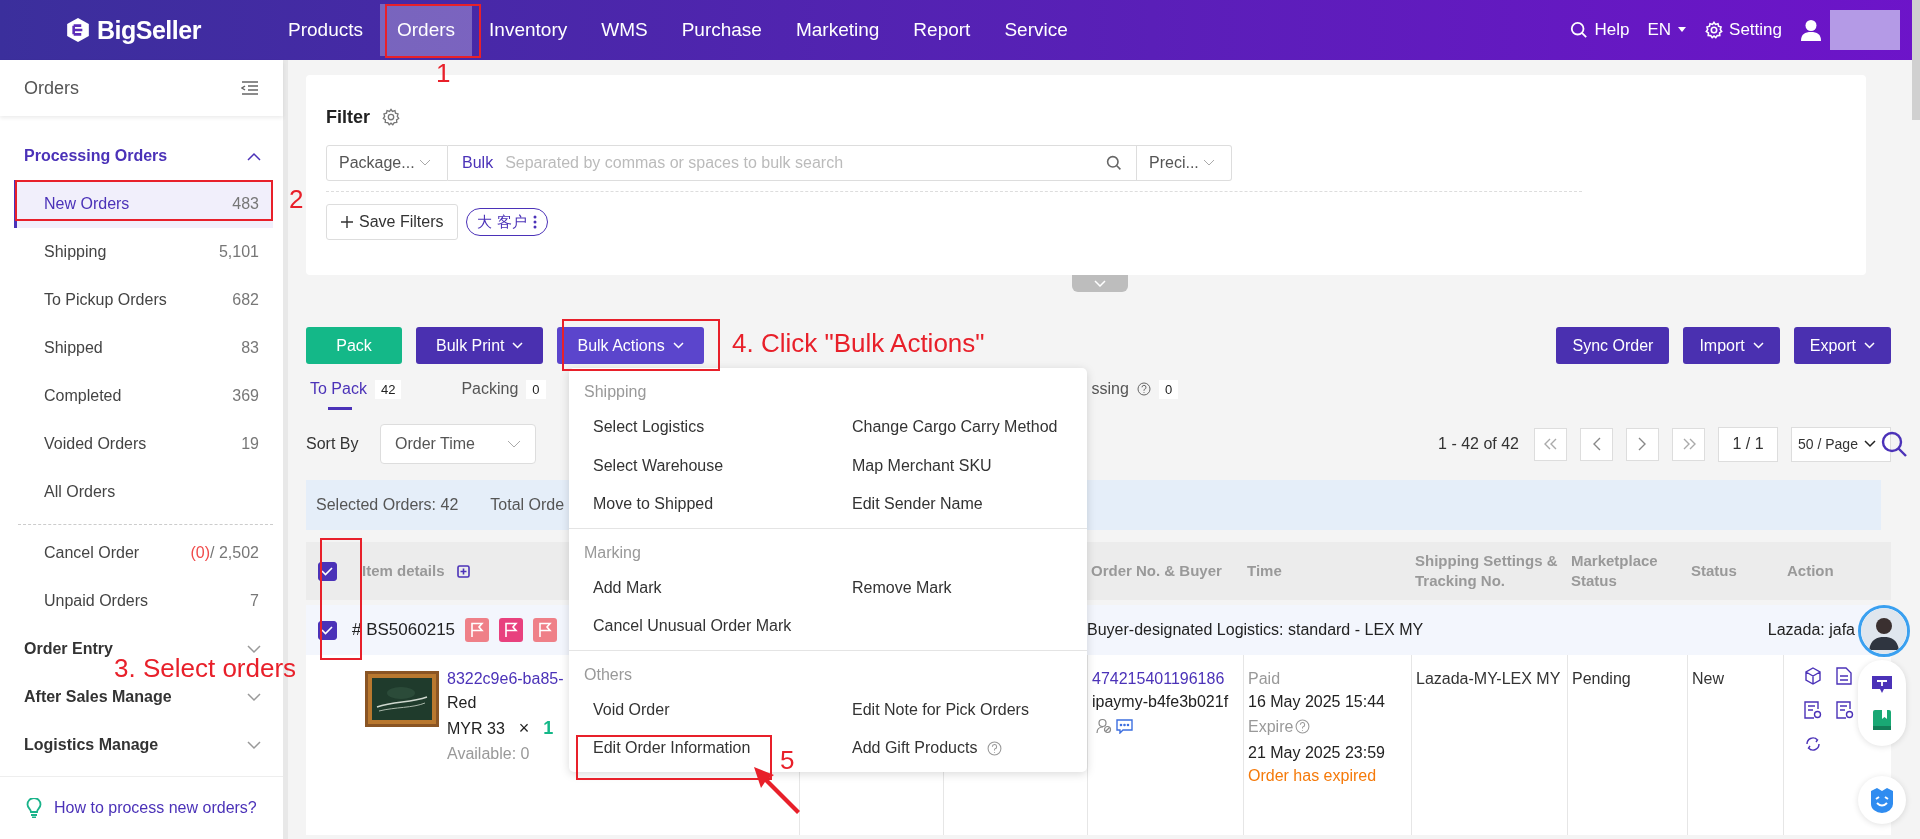 This screenshot has width=1920, height=839. What do you see at coordinates (1667, 30) in the screenshot?
I see `language-select: EN` at bounding box center [1667, 30].